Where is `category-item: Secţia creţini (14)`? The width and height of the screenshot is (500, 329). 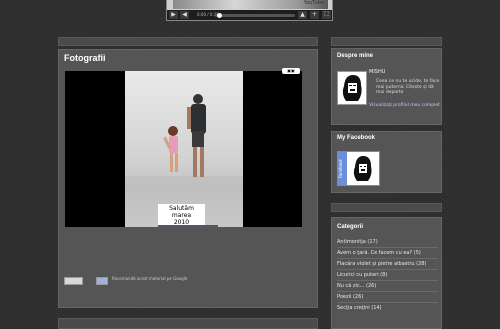
category-item: Secţia creţini (14) is located at coordinates (387, 308).